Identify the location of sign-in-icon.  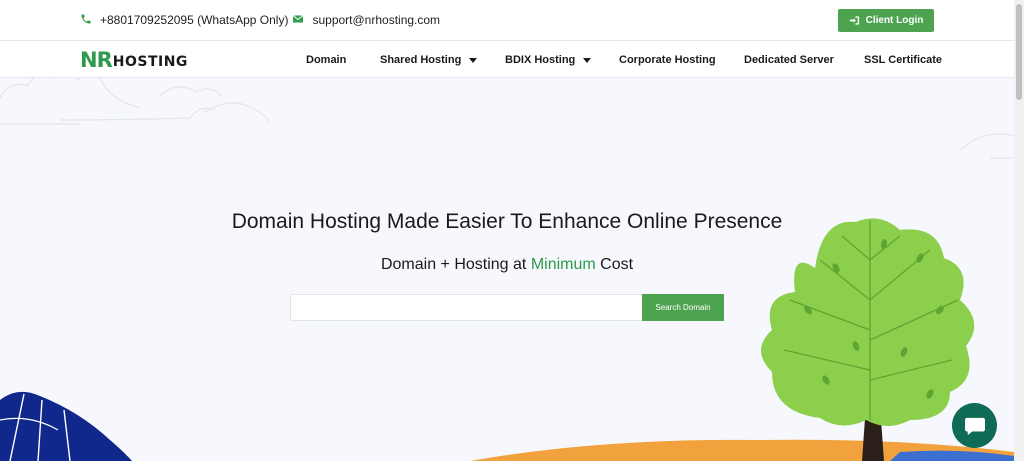
(854, 20).